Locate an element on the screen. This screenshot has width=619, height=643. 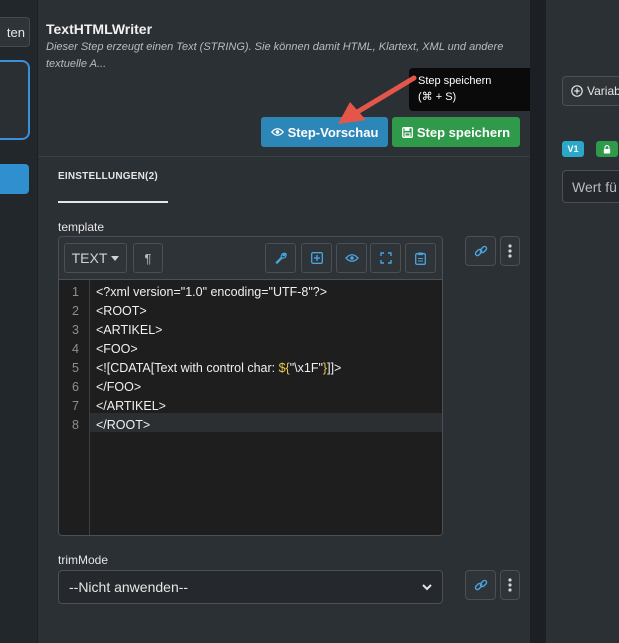
trim-mode-more-button is located at coordinates (510, 585).